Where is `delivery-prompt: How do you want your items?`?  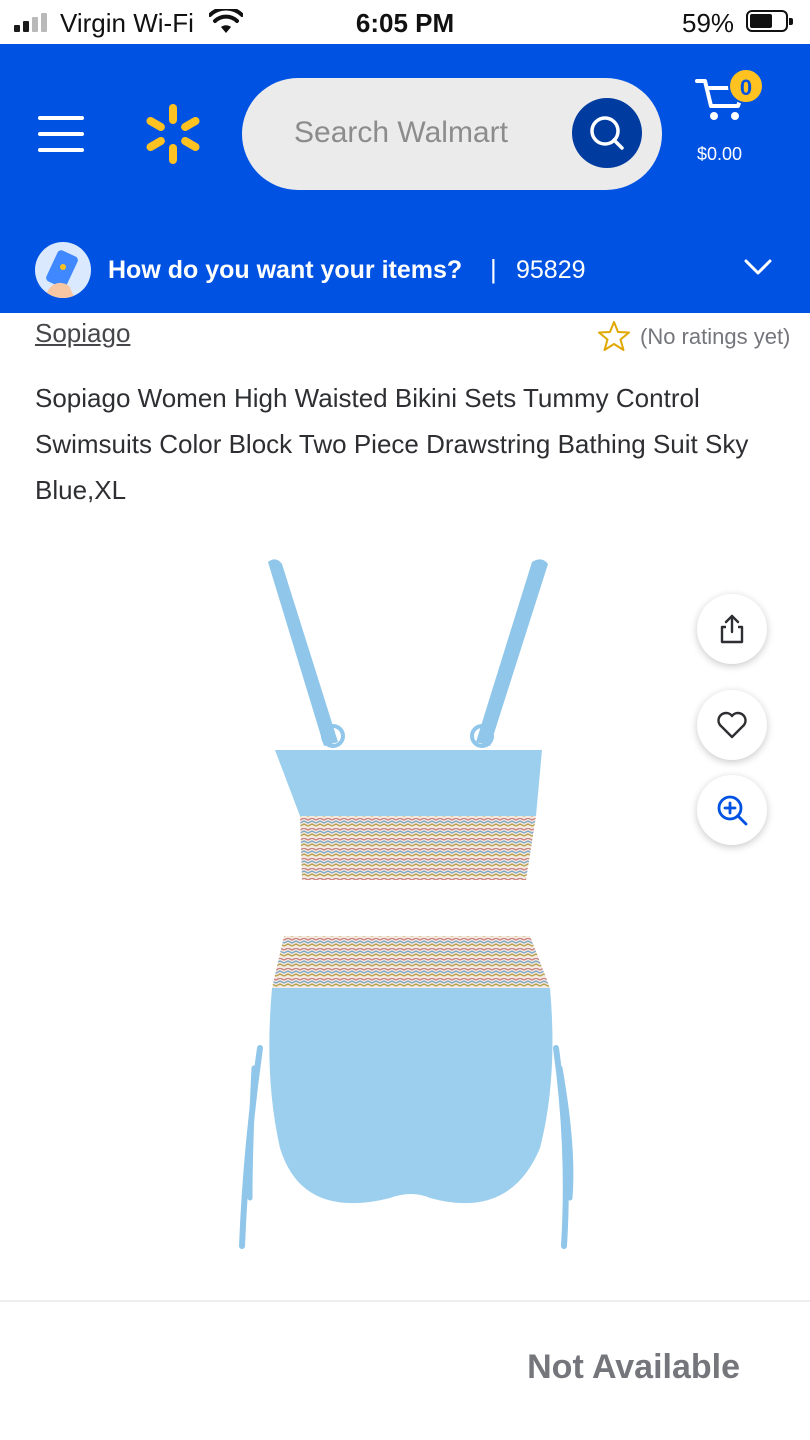 delivery-prompt: How do you want your items? is located at coordinates (285, 270).